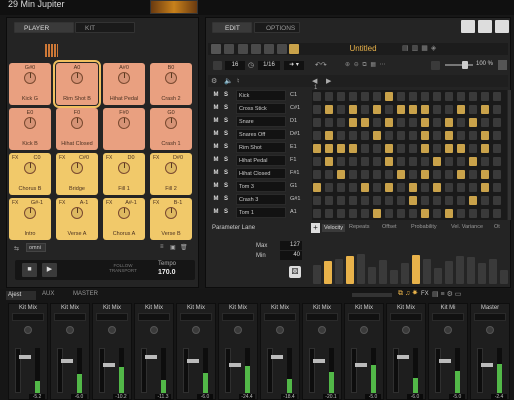 This screenshot has width=514, height=400. Describe the element at coordinates (322, 317) in the screenshot. I see `strip-insert-slot` at that location.